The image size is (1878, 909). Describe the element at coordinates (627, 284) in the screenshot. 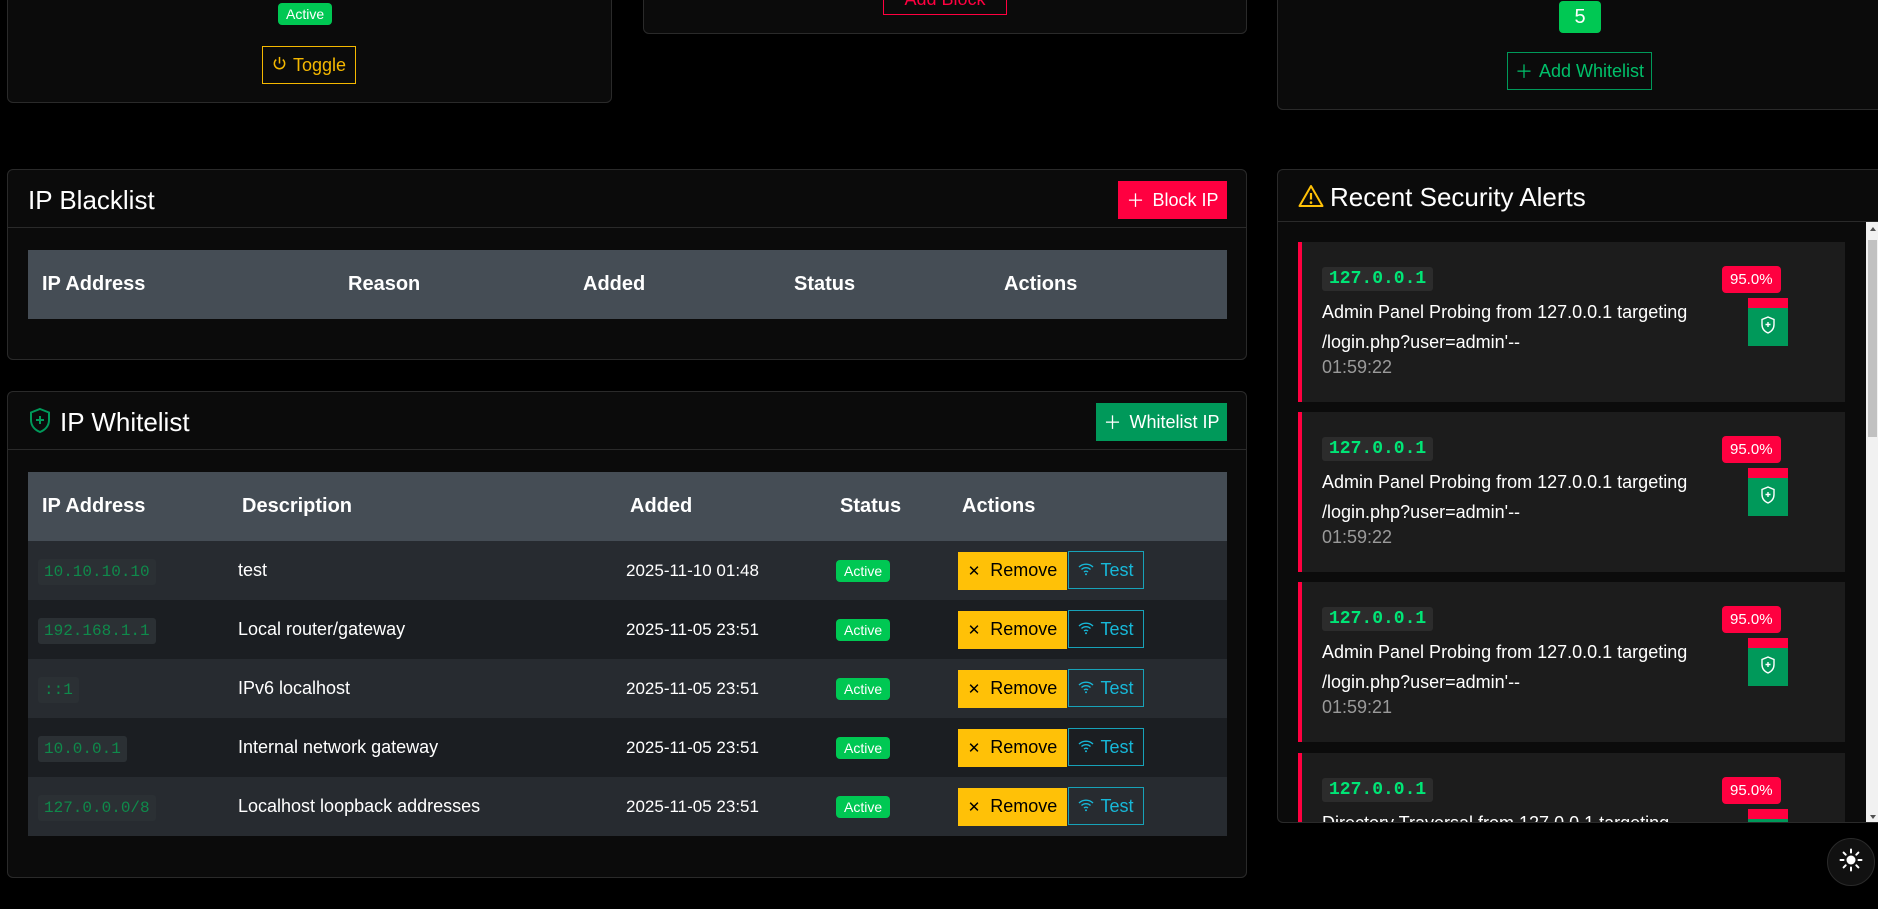

I see `table-header-row: IP Address Reason Added Status Actions` at that location.